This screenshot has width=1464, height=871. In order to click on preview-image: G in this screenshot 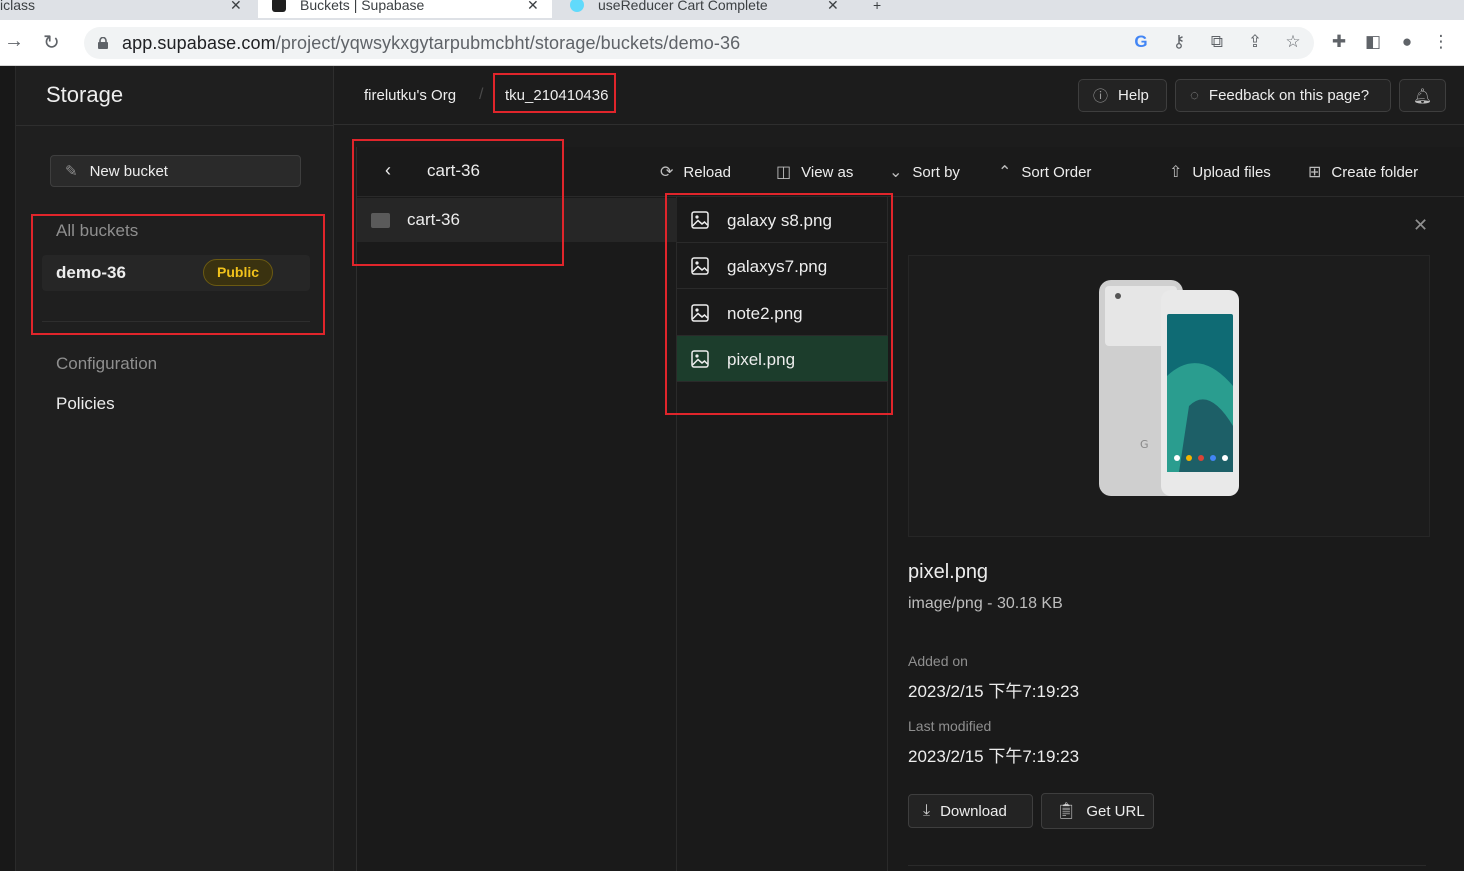, I will do `click(1169, 396)`.